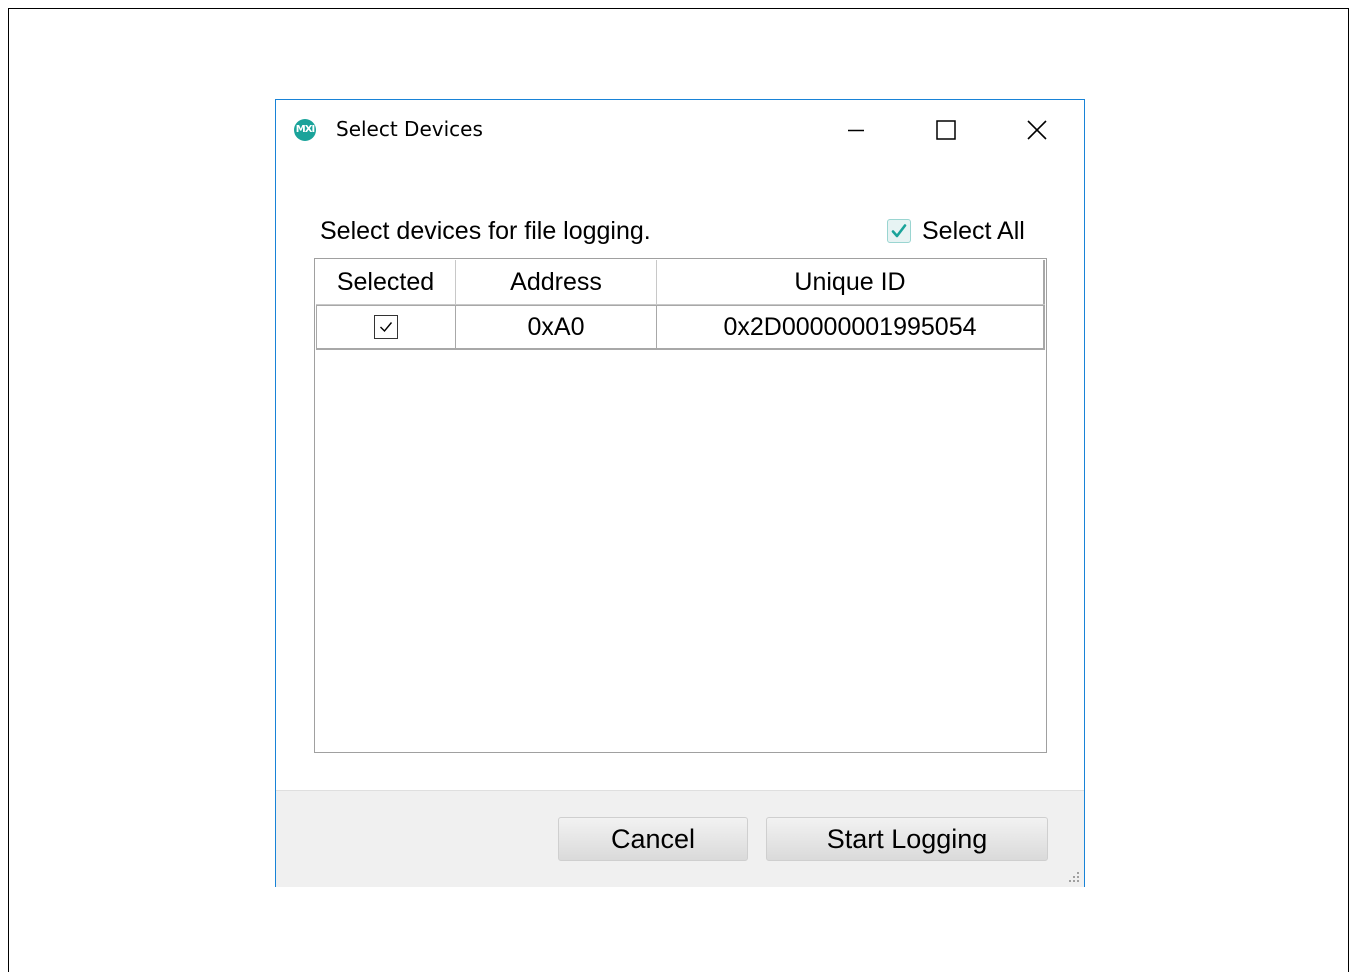  I want to click on window-title: Select Devices, so click(409, 129).